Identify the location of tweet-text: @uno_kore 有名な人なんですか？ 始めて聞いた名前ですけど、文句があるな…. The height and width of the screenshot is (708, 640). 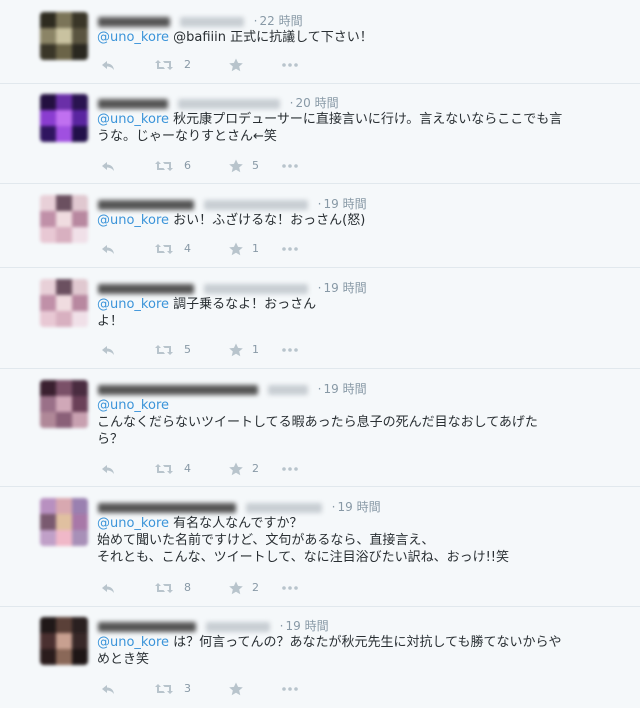
(364, 540).